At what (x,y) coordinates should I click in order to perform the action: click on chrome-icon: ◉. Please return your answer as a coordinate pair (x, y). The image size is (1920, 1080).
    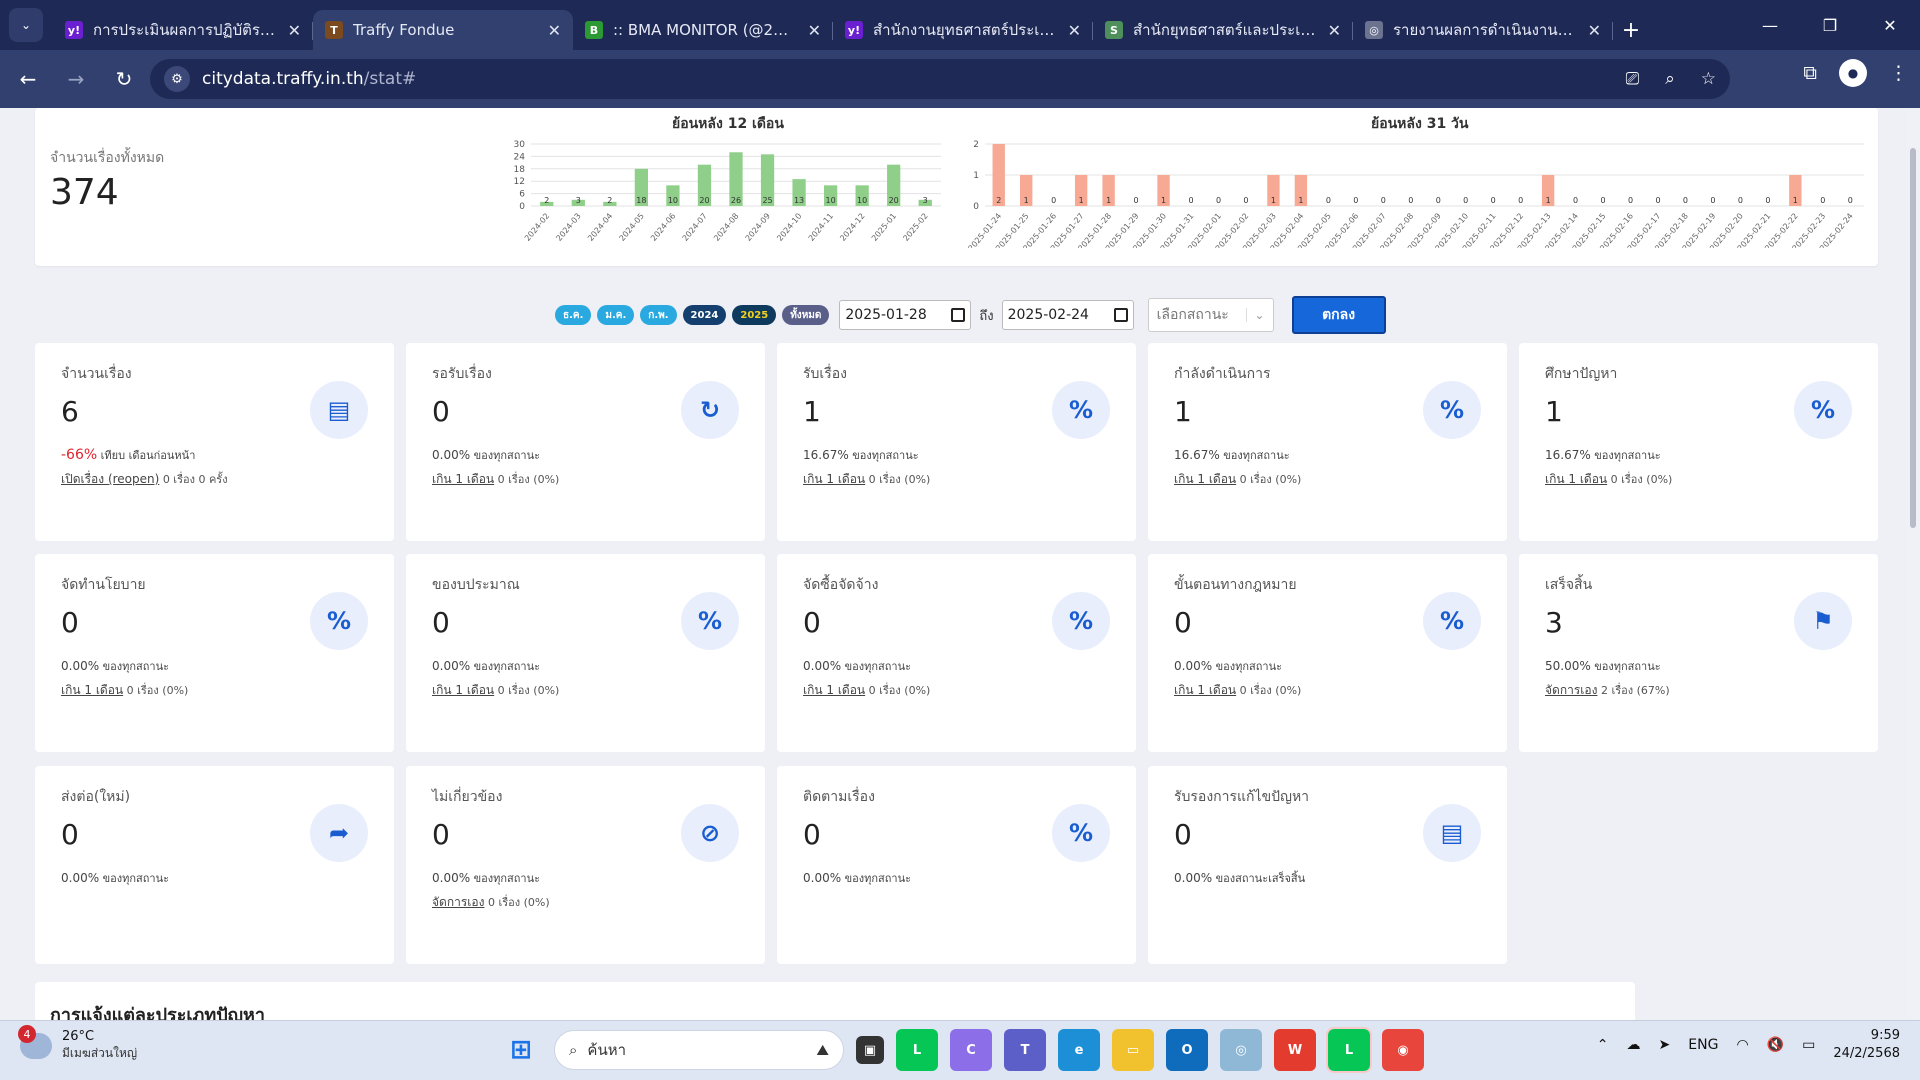
    Looking at the image, I should click on (1403, 1050).